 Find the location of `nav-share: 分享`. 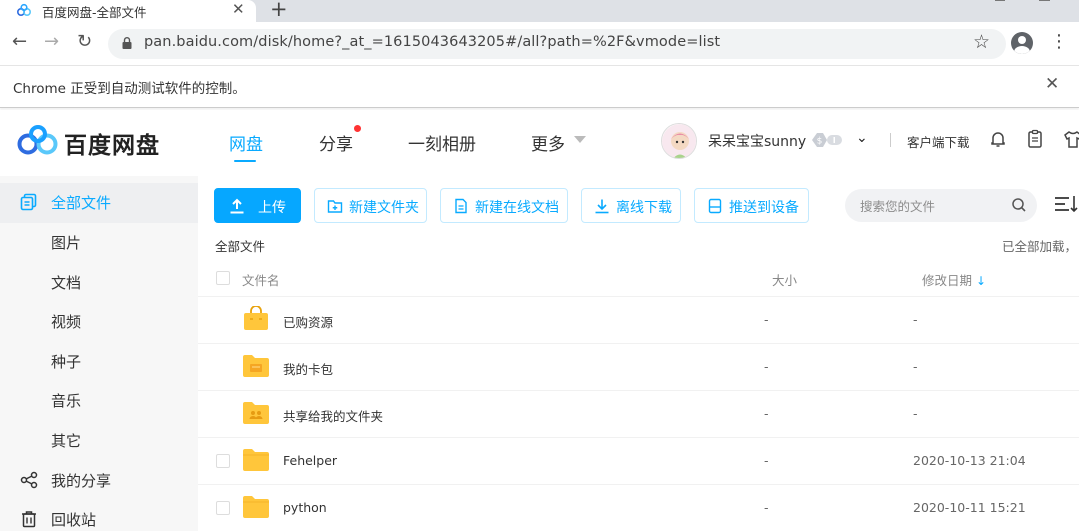

nav-share: 分享 is located at coordinates (336, 142).